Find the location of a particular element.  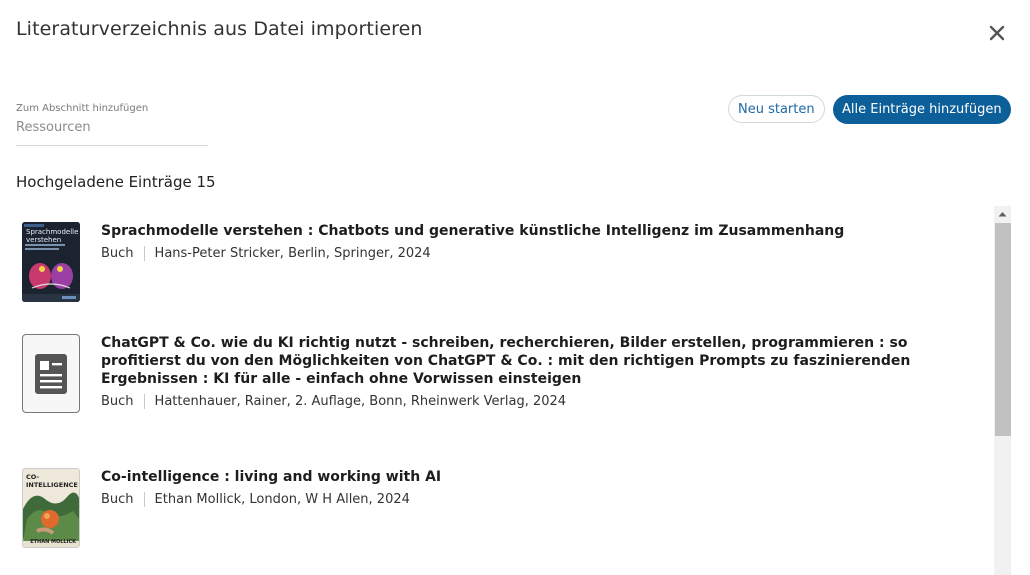

book-cover: Sprachmodelle verstehen is located at coordinates (51, 262).